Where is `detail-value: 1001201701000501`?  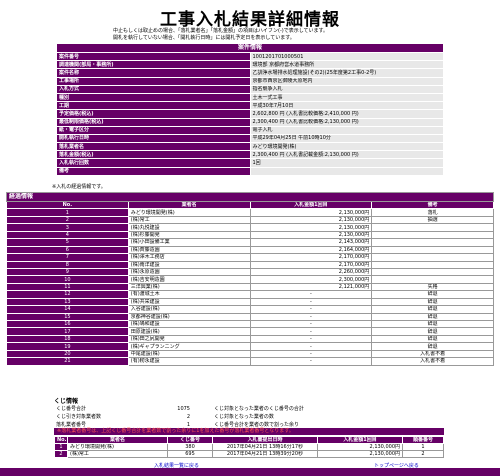 detail-value: 1001201701000501 is located at coordinates (346, 56).